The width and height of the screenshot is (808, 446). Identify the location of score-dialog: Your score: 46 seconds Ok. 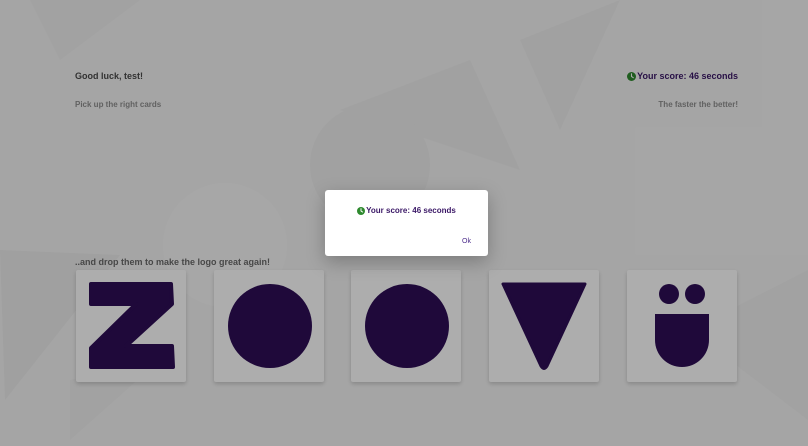
(406, 223).